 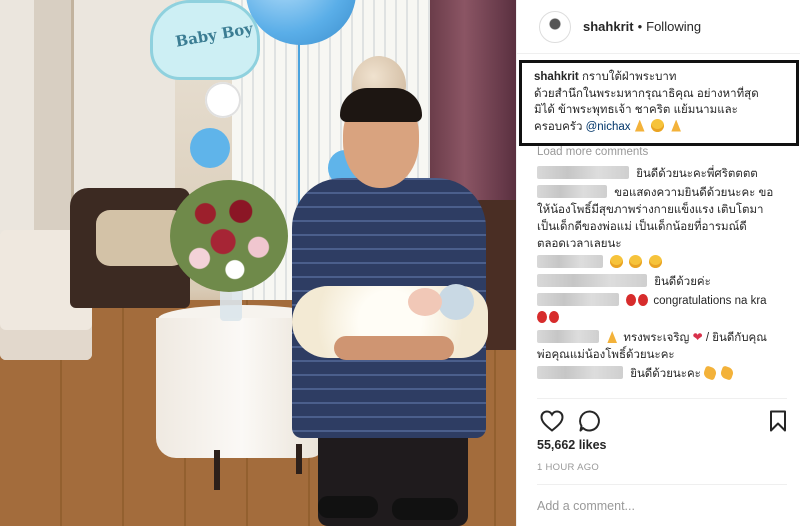 What do you see at coordinates (697, 337) in the screenshot?
I see `red-heart-icon: ❤` at bounding box center [697, 337].